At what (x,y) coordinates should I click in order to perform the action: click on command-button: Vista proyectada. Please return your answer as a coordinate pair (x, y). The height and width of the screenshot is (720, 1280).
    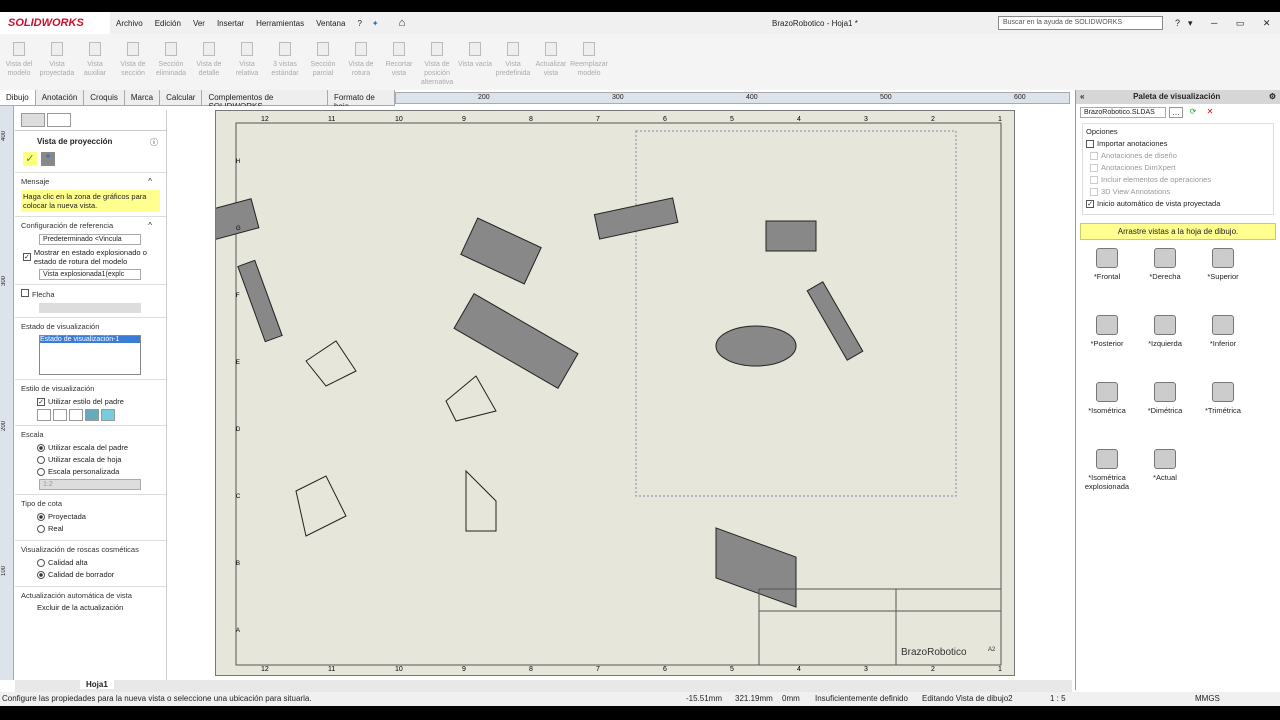
    Looking at the image, I should click on (57, 66).